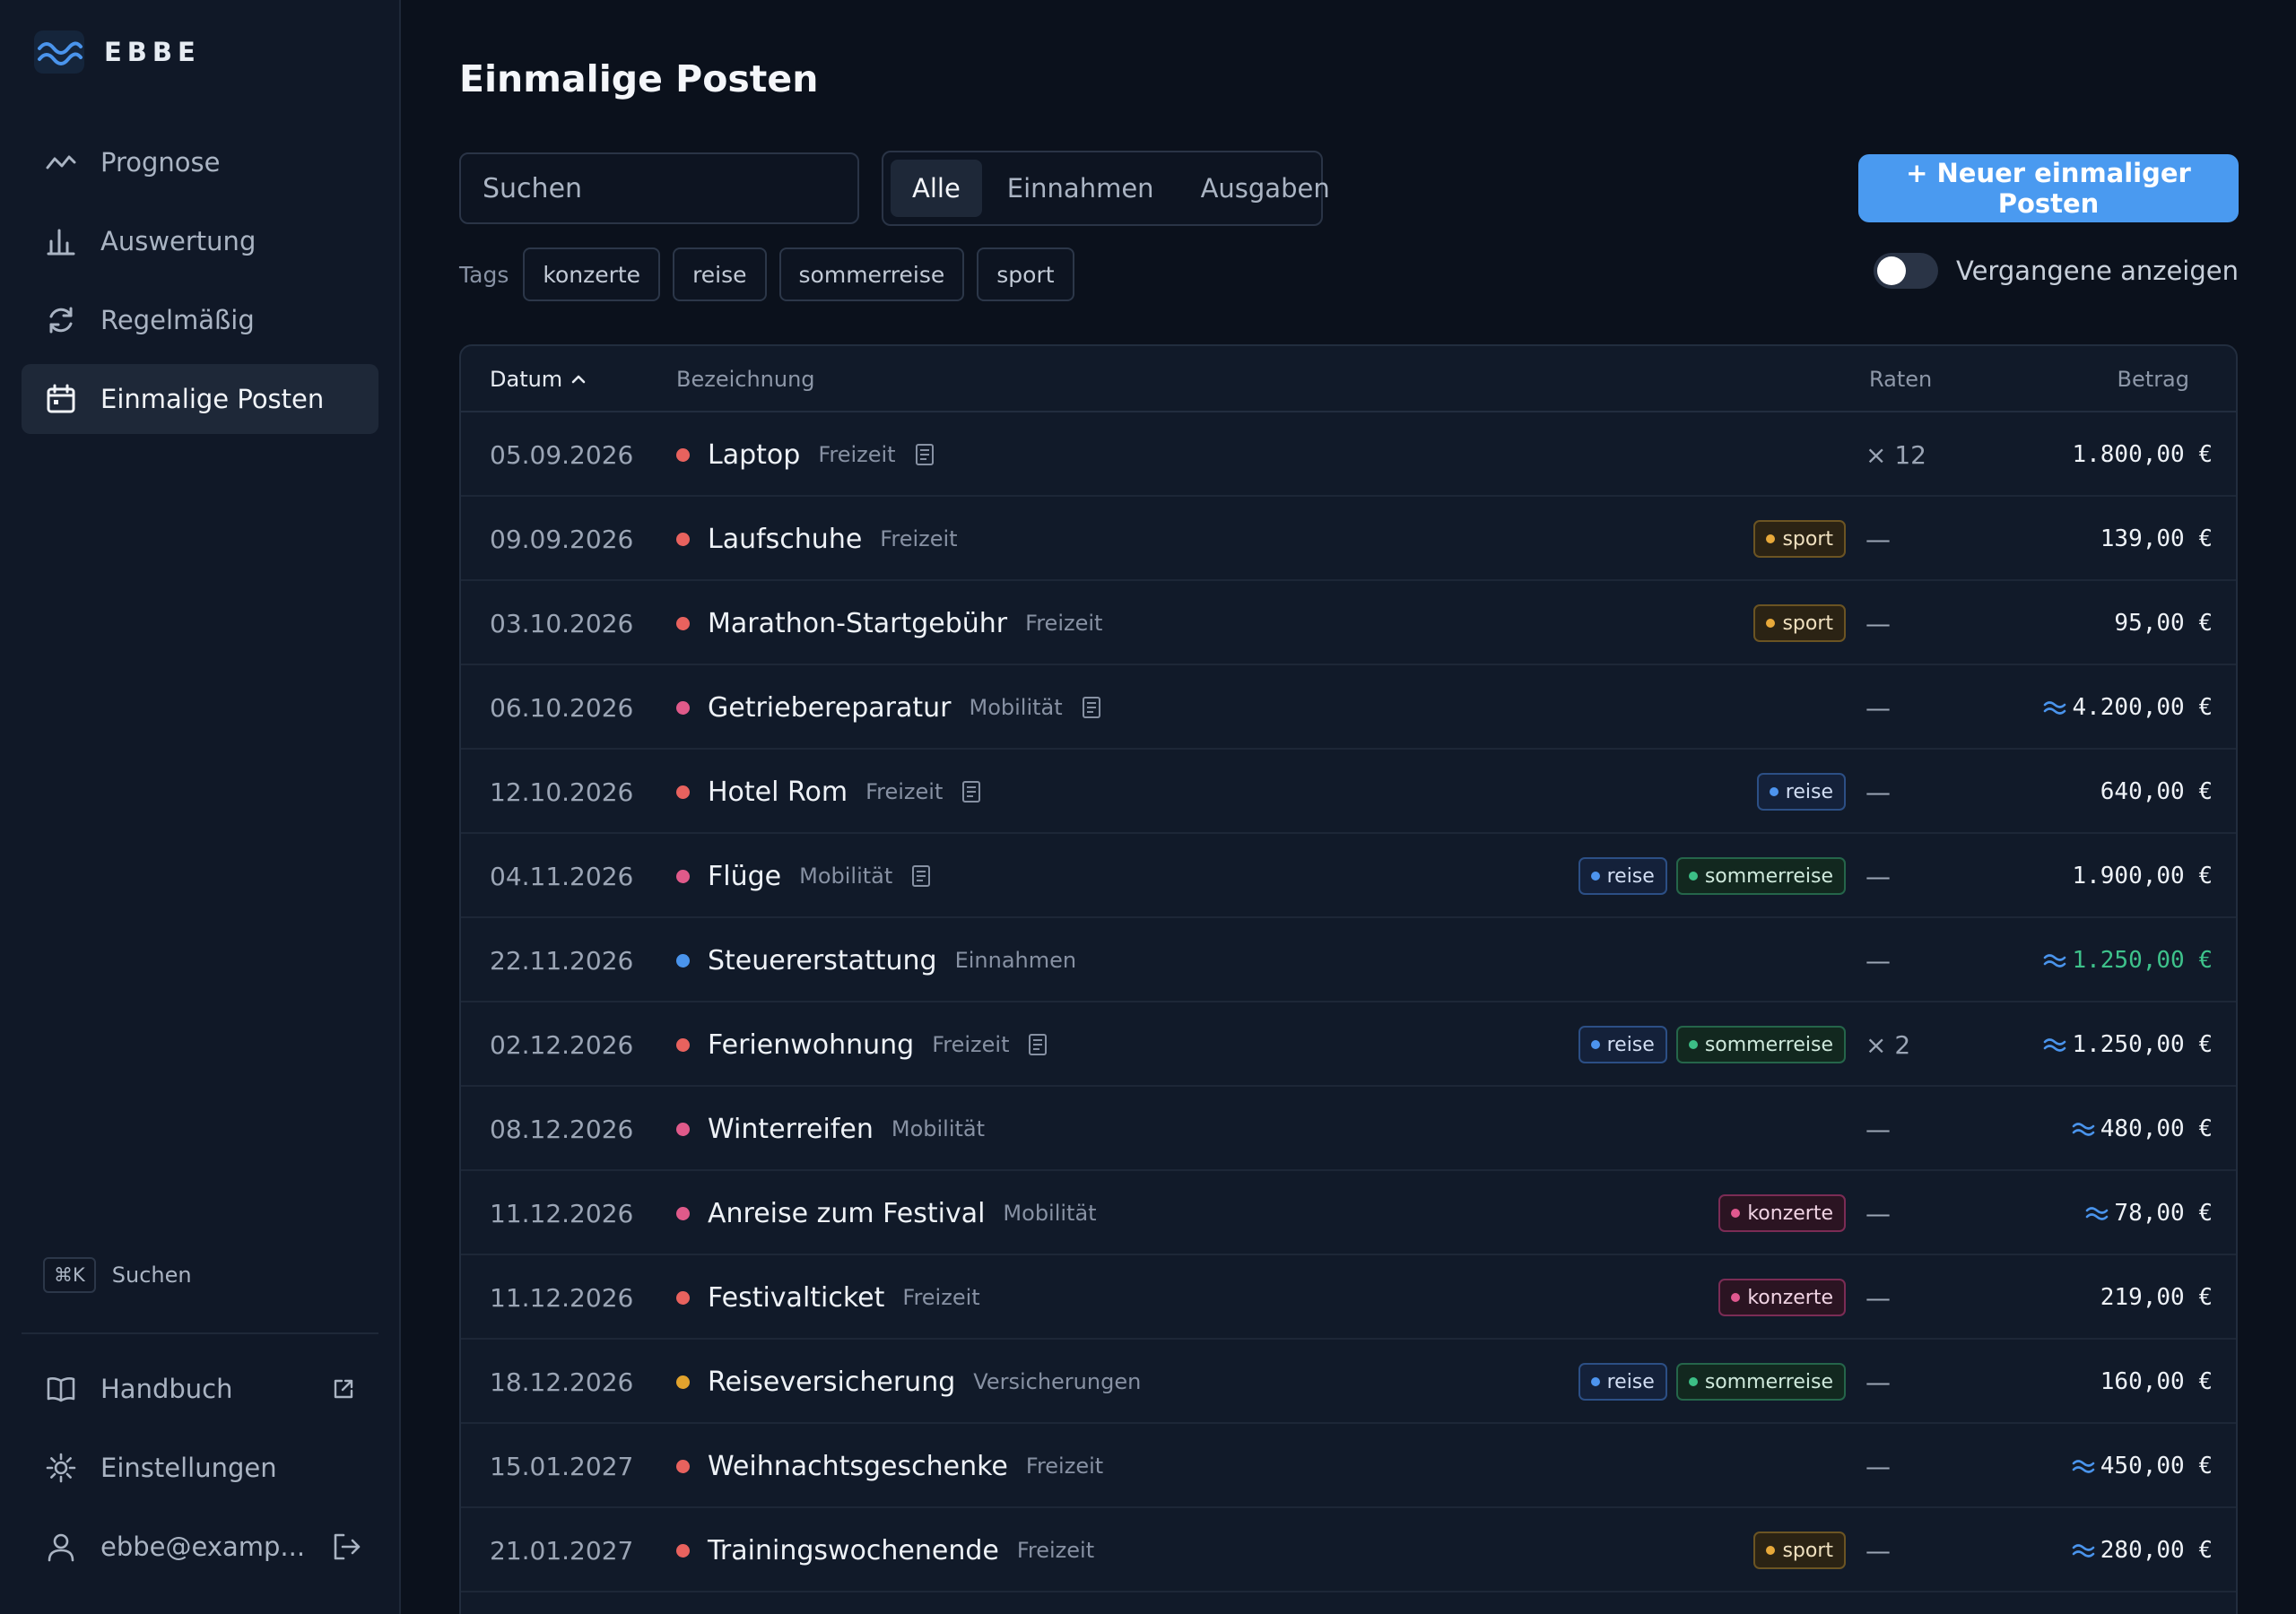 The height and width of the screenshot is (1614, 2296). What do you see at coordinates (1807, 539) in the screenshot?
I see `tag-pill-label: sport` at bounding box center [1807, 539].